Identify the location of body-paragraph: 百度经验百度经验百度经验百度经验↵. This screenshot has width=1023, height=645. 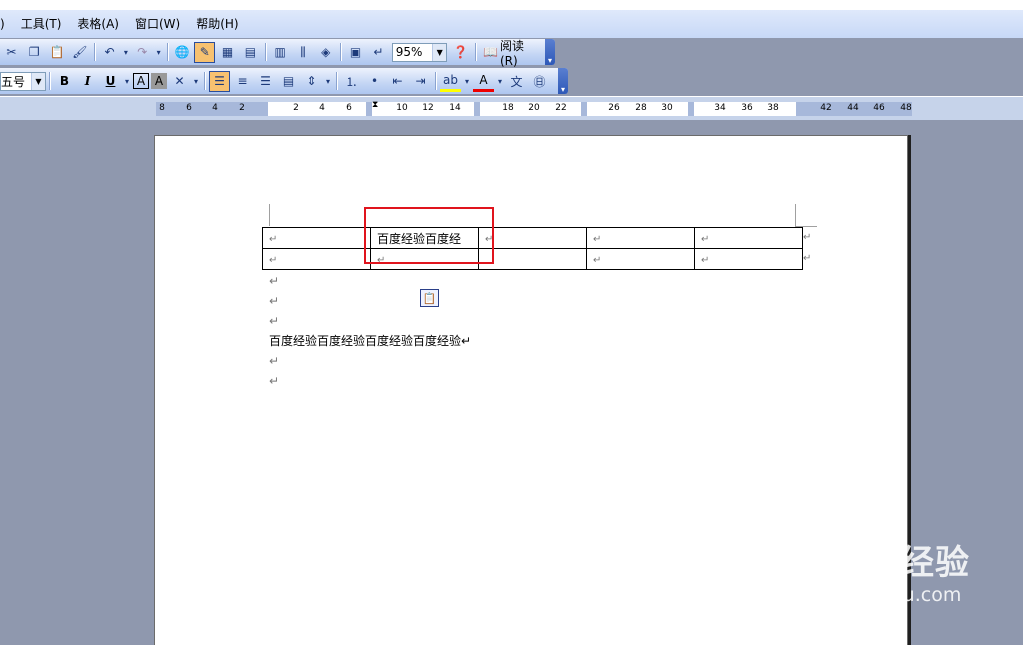
(370, 340).